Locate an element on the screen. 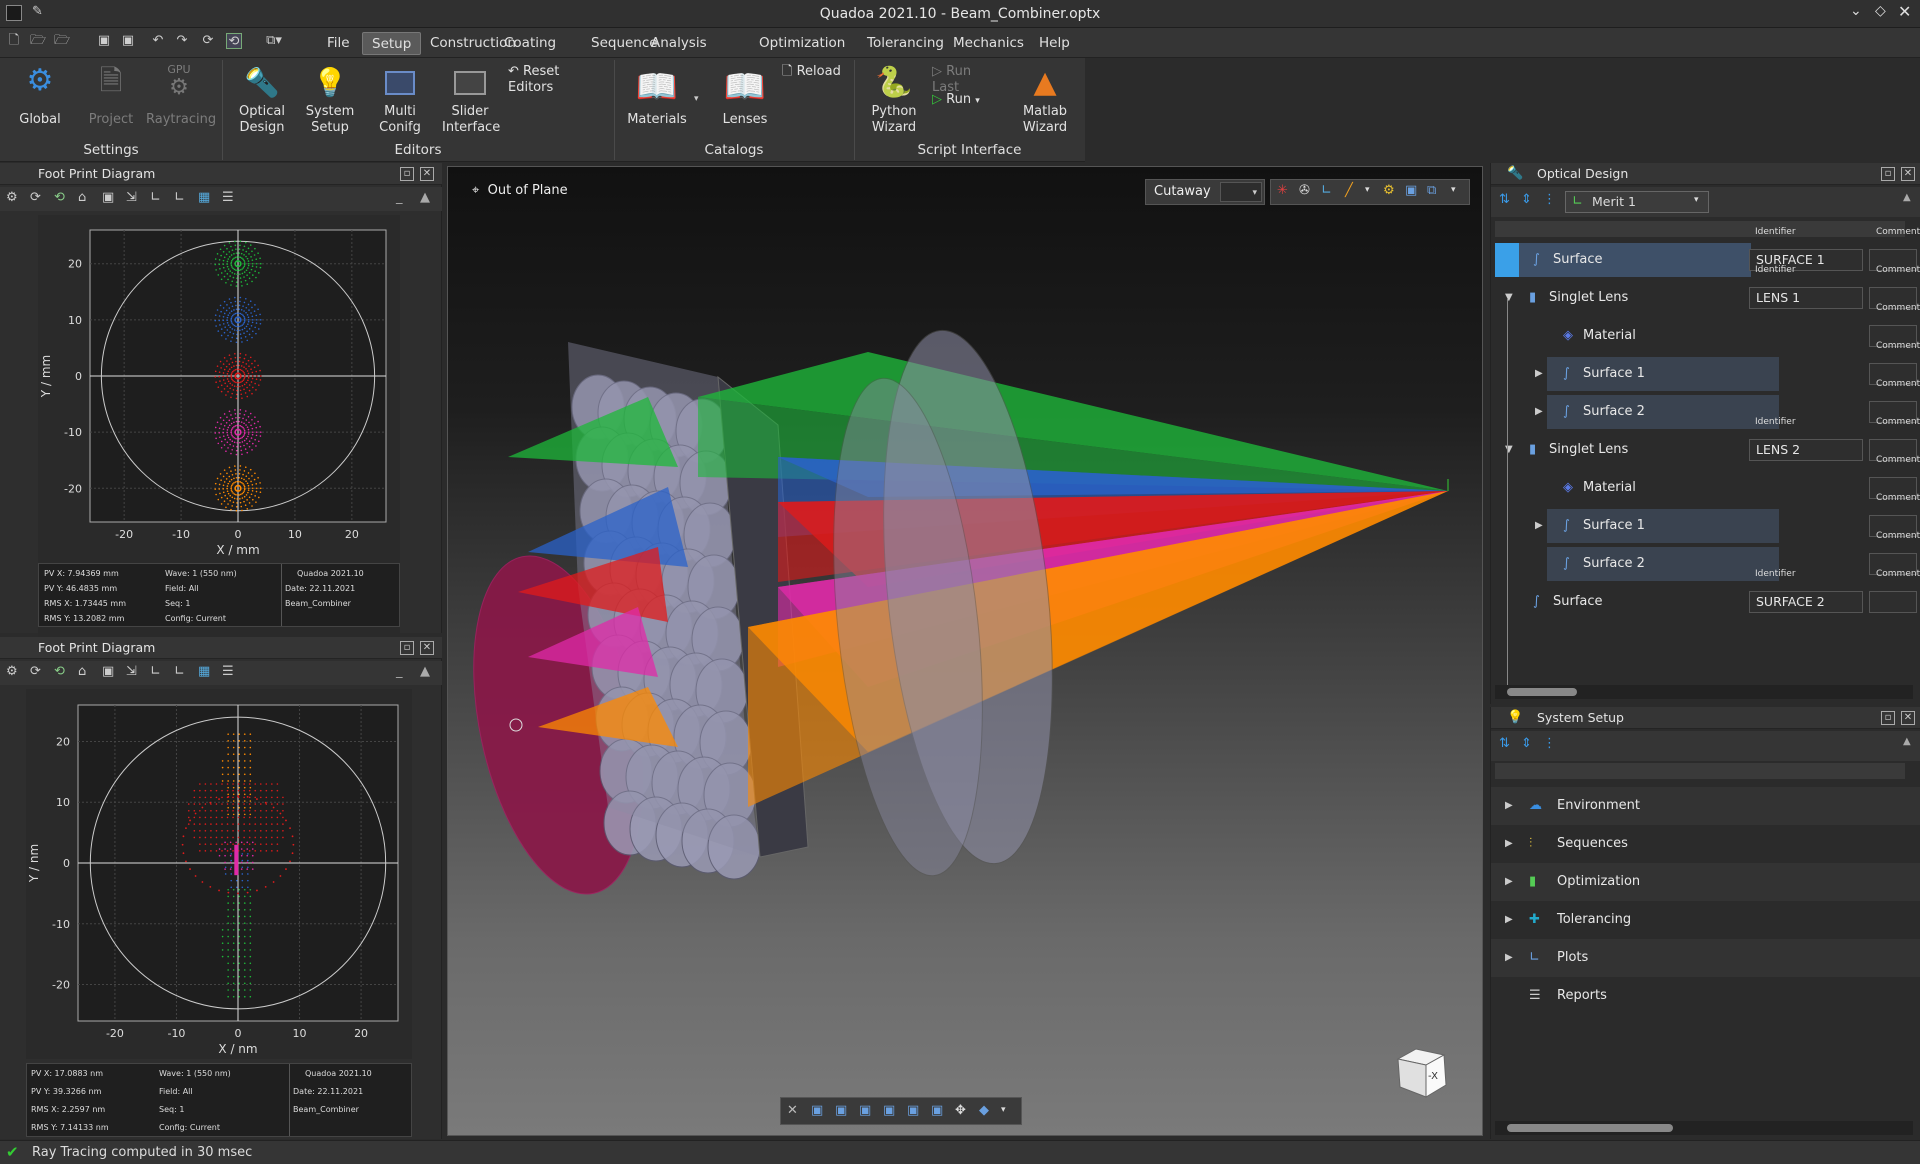 The image size is (1920, 1164). identifier-field: LENS 1 is located at coordinates (1806, 298).